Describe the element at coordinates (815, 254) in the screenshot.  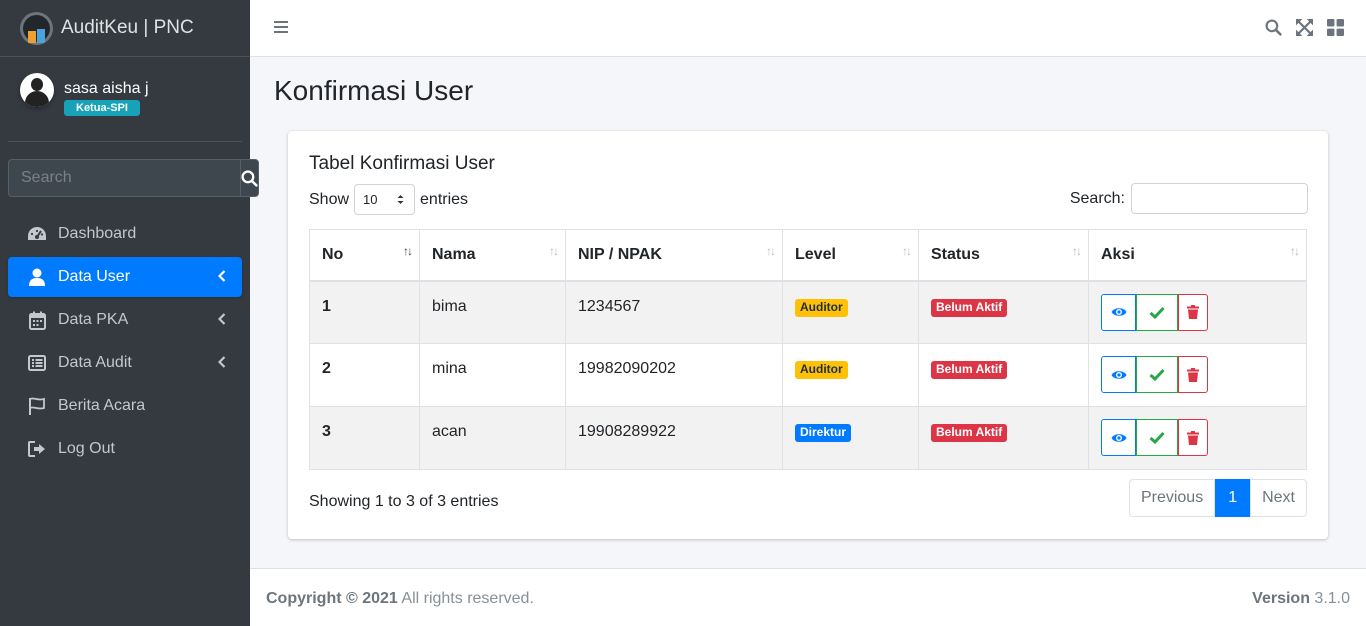
I see `column-header-label: Level` at that location.